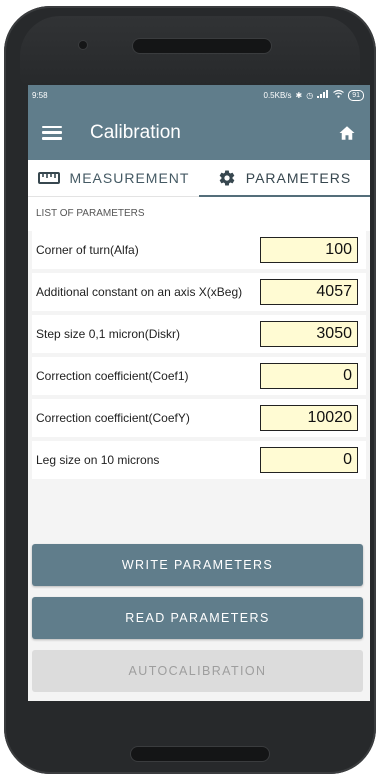  What do you see at coordinates (199, 420) in the screenshot?
I see `param-row-coefy: Correction coefficient(CoefY)` at bounding box center [199, 420].